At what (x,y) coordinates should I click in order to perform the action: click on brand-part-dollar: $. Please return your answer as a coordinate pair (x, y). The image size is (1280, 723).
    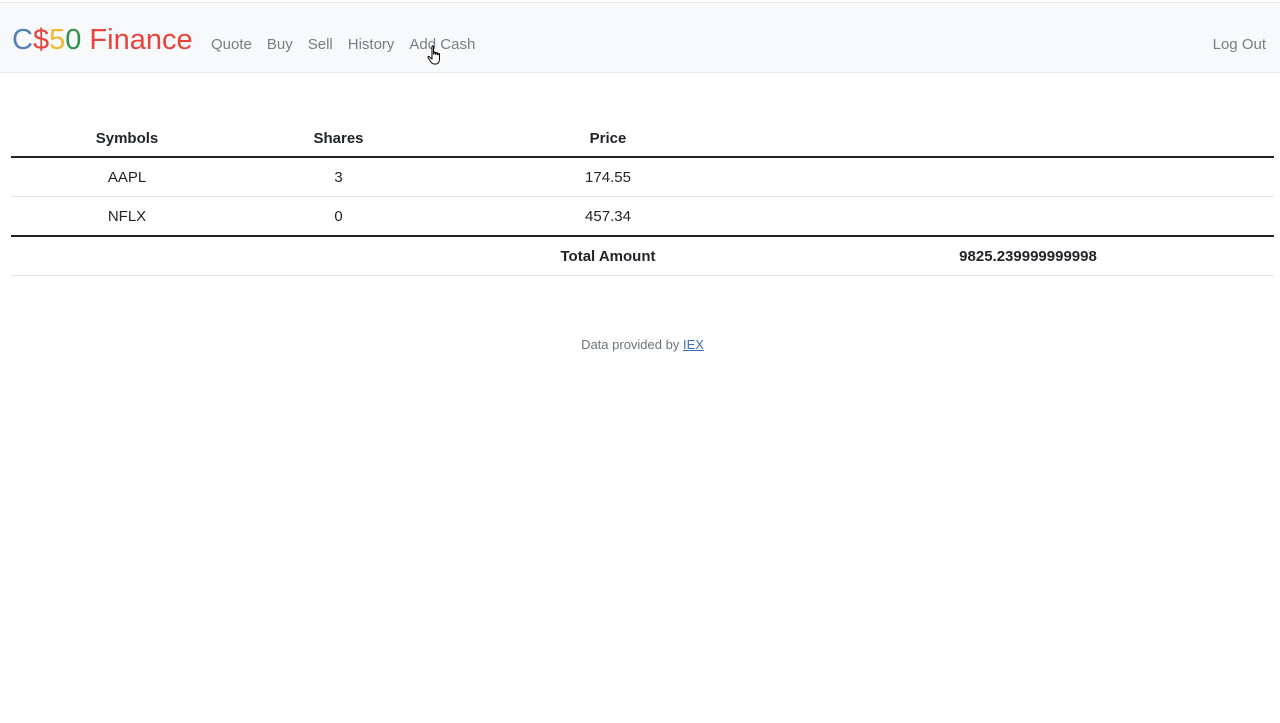
    Looking at the image, I should click on (41, 40).